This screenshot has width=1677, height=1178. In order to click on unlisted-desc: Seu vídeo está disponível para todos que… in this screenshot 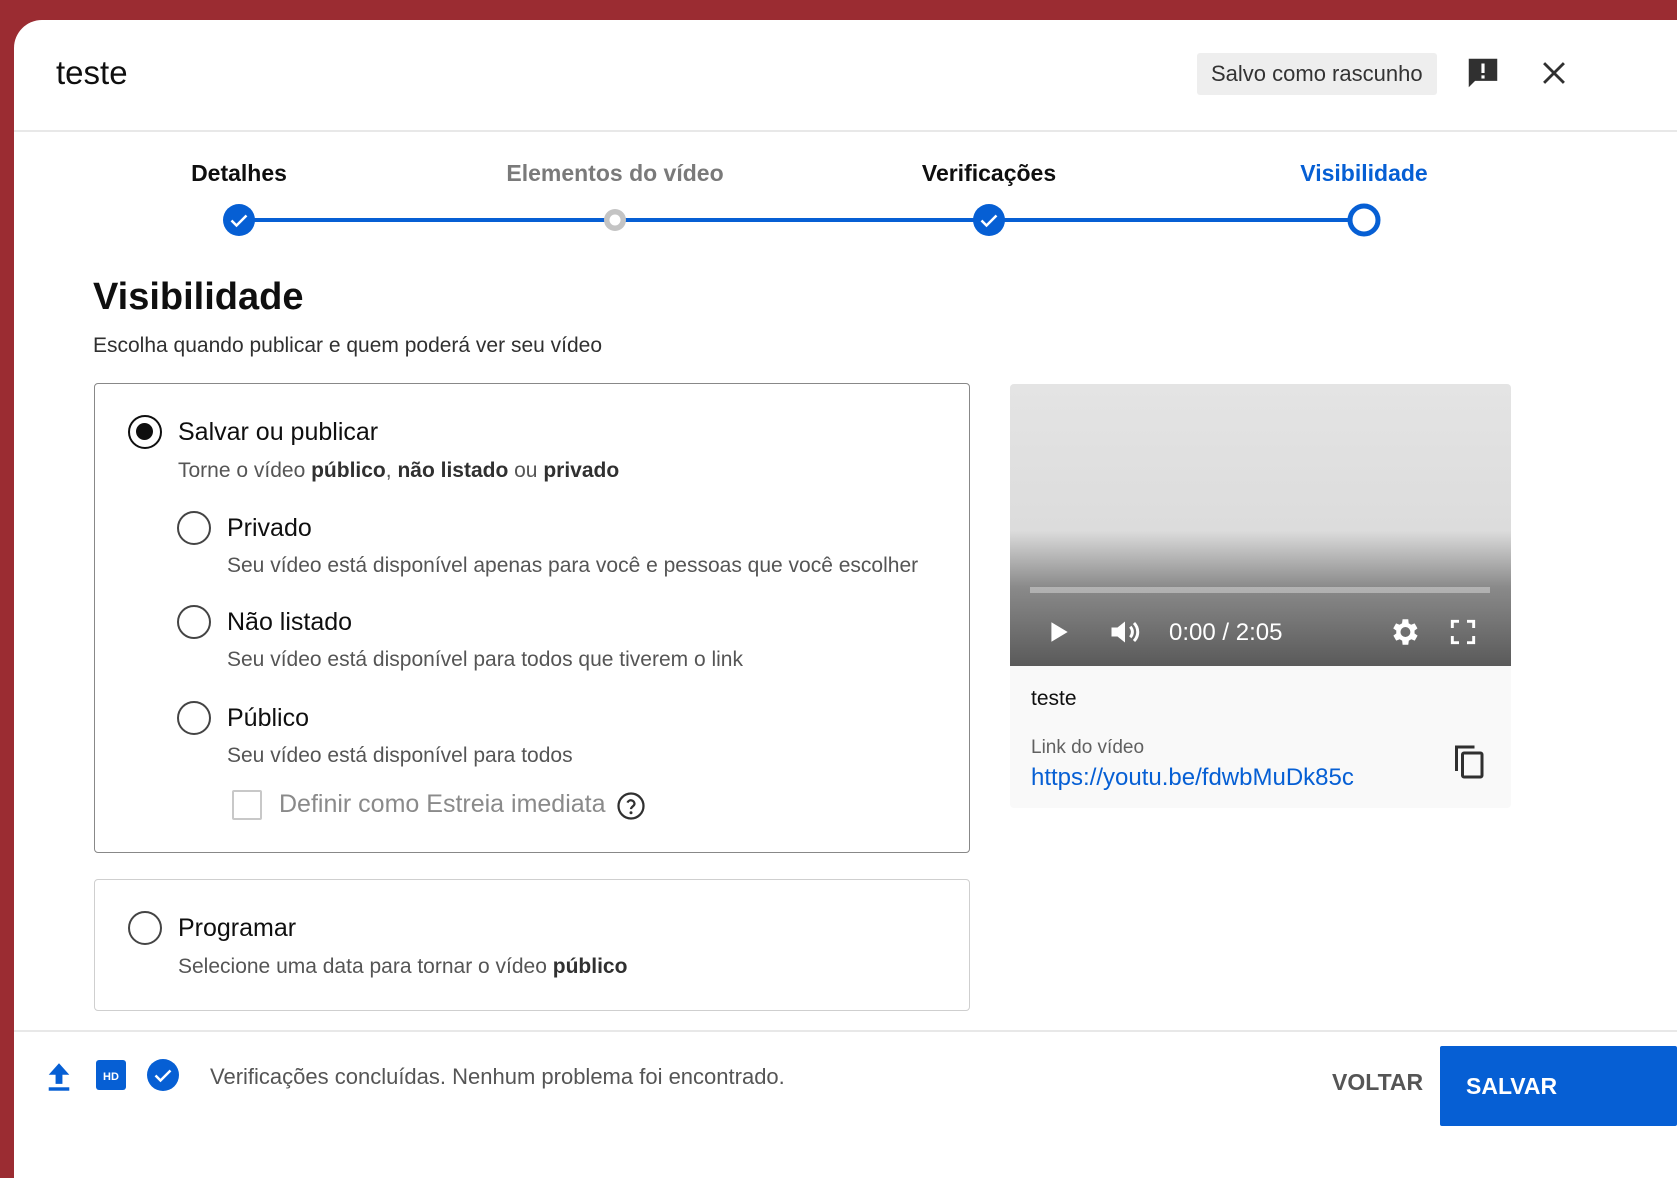, I will do `click(485, 659)`.